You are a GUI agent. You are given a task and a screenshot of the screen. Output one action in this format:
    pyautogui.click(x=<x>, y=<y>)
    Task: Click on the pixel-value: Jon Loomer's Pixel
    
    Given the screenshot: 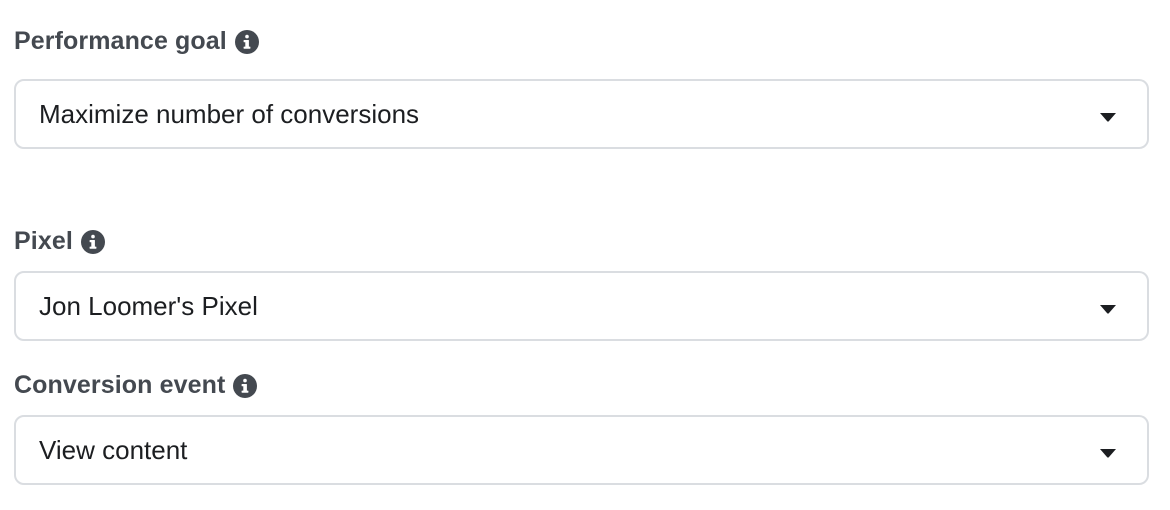 What is the action you would take?
    pyautogui.click(x=148, y=305)
    